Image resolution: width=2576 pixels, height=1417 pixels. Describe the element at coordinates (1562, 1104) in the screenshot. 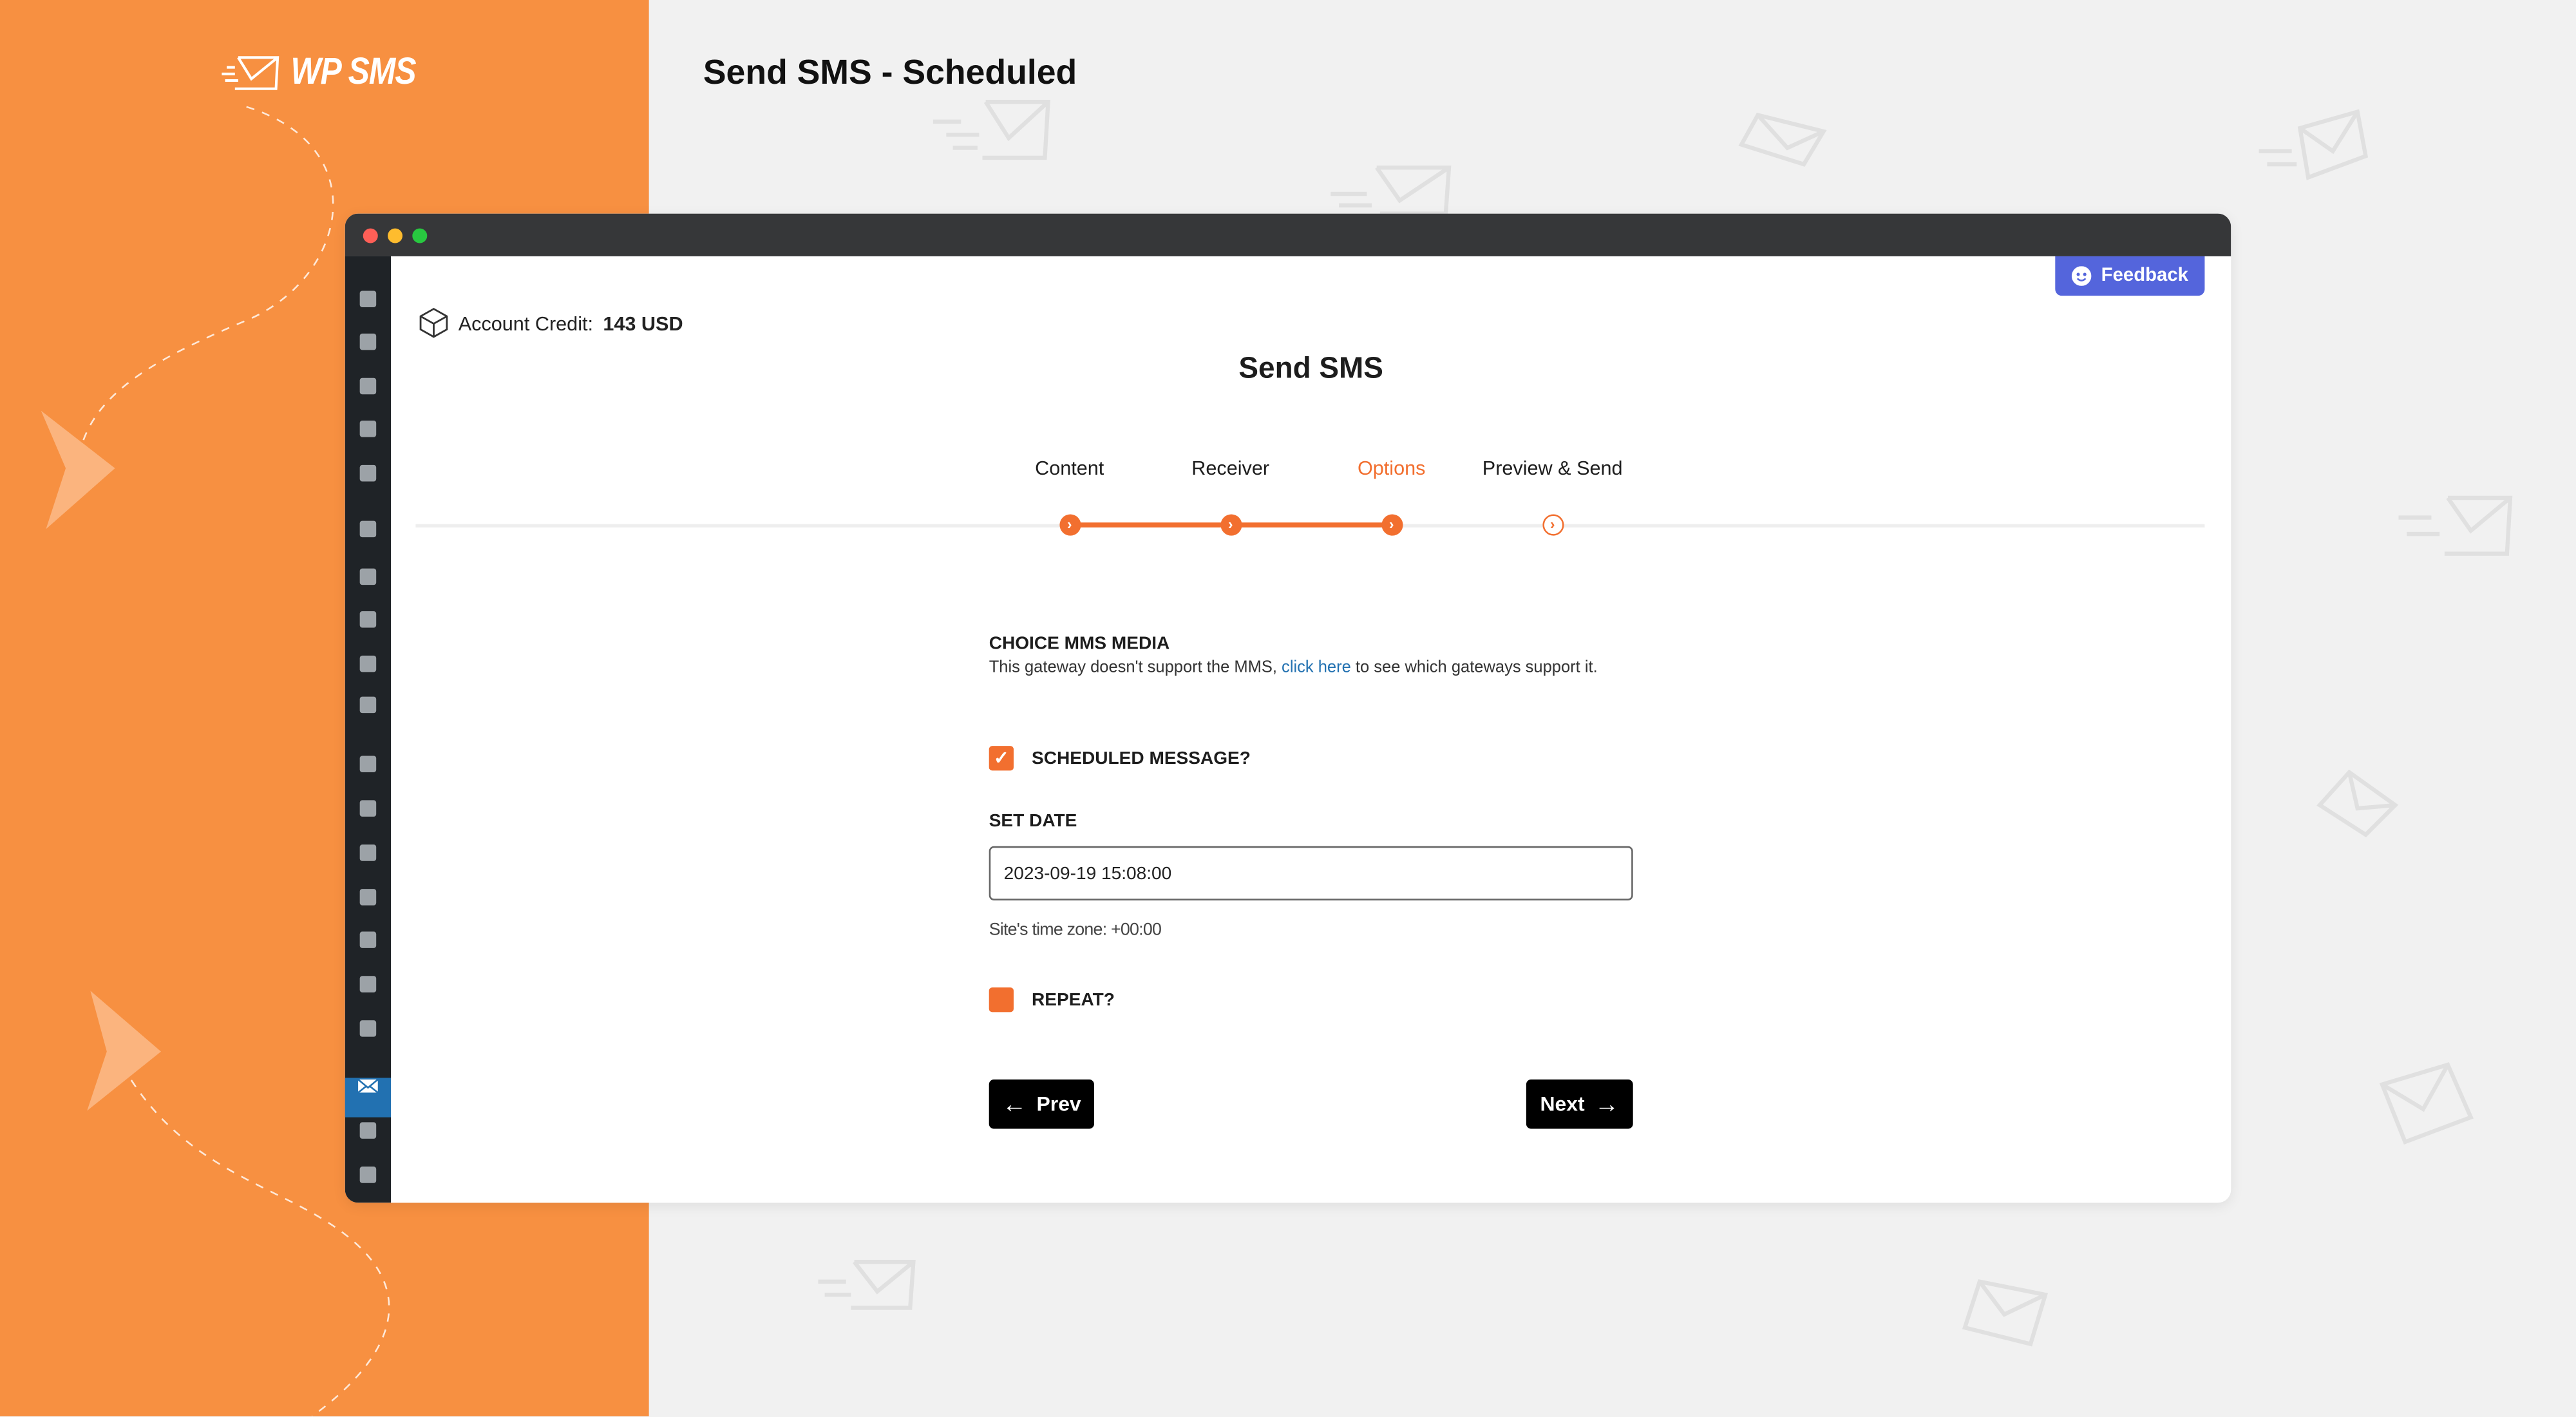

I see `next-label: Next` at that location.